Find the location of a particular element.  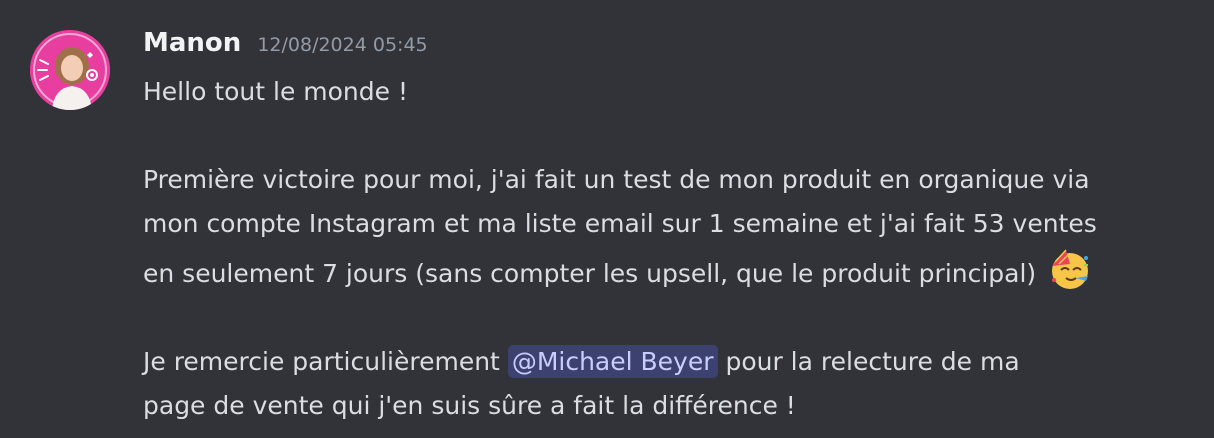

avatar-image is located at coordinates (70, 70).